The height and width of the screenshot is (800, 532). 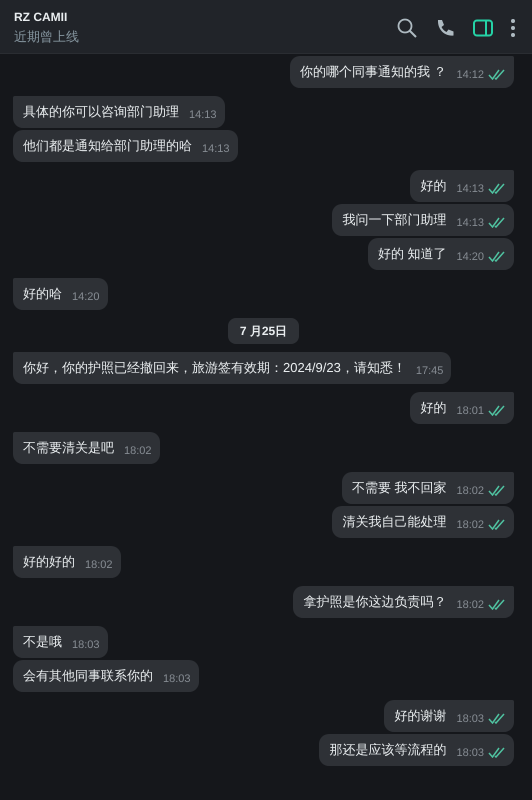 What do you see at coordinates (412, 254) in the screenshot?
I see `message-text: 好的 知道了` at bounding box center [412, 254].